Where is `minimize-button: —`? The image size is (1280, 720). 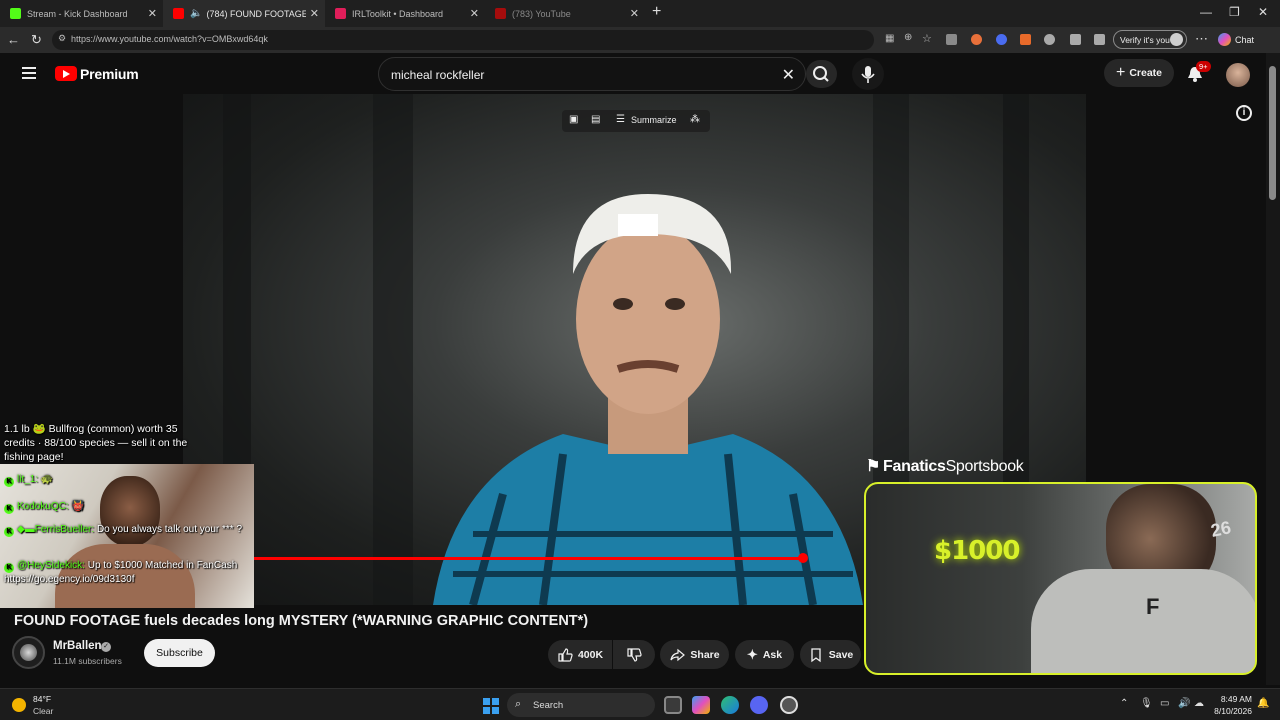
minimize-button: — is located at coordinates (1206, 12).